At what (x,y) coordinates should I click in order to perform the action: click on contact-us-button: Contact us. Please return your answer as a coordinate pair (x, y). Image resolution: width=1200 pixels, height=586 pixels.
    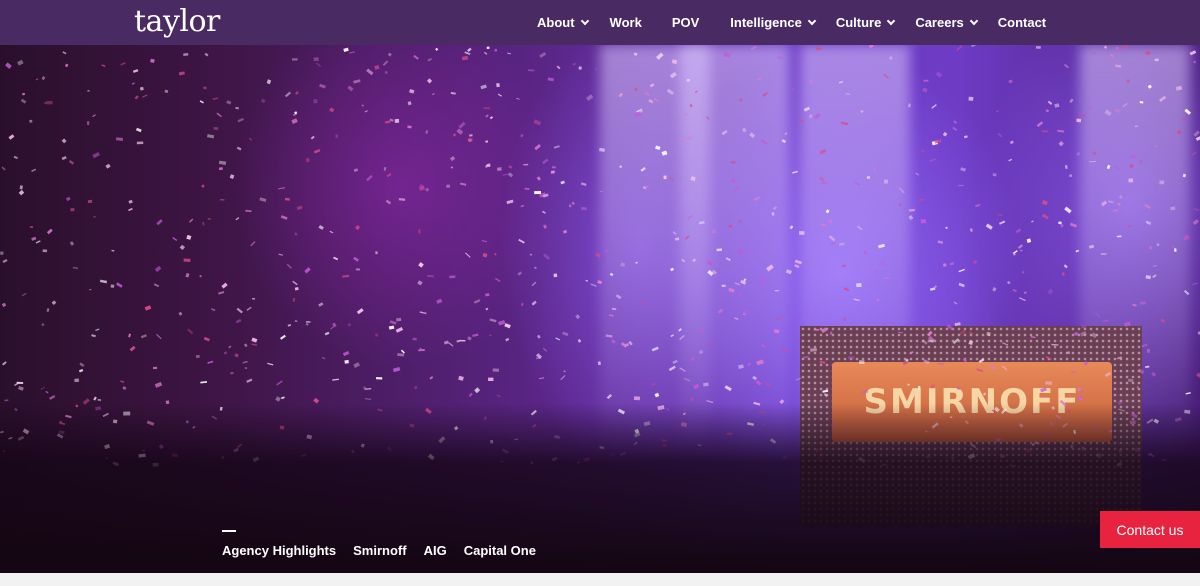
    Looking at the image, I should click on (1150, 529).